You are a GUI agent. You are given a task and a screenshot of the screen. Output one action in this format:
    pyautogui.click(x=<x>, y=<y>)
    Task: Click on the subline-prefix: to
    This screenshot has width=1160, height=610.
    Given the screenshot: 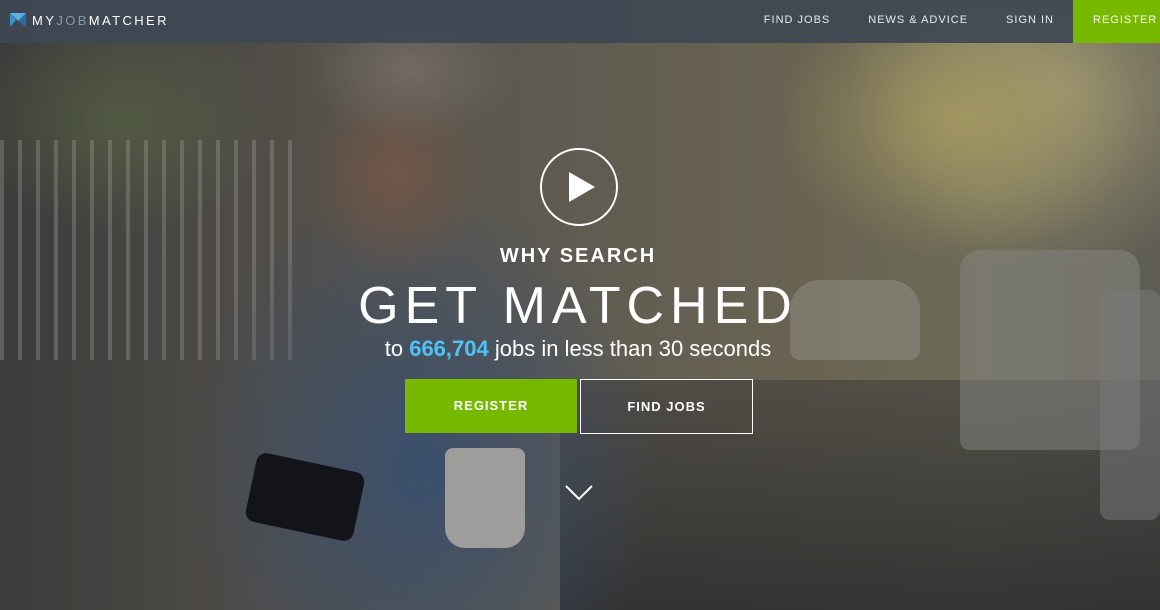 What is the action you would take?
    pyautogui.click(x=397, y=348)
    